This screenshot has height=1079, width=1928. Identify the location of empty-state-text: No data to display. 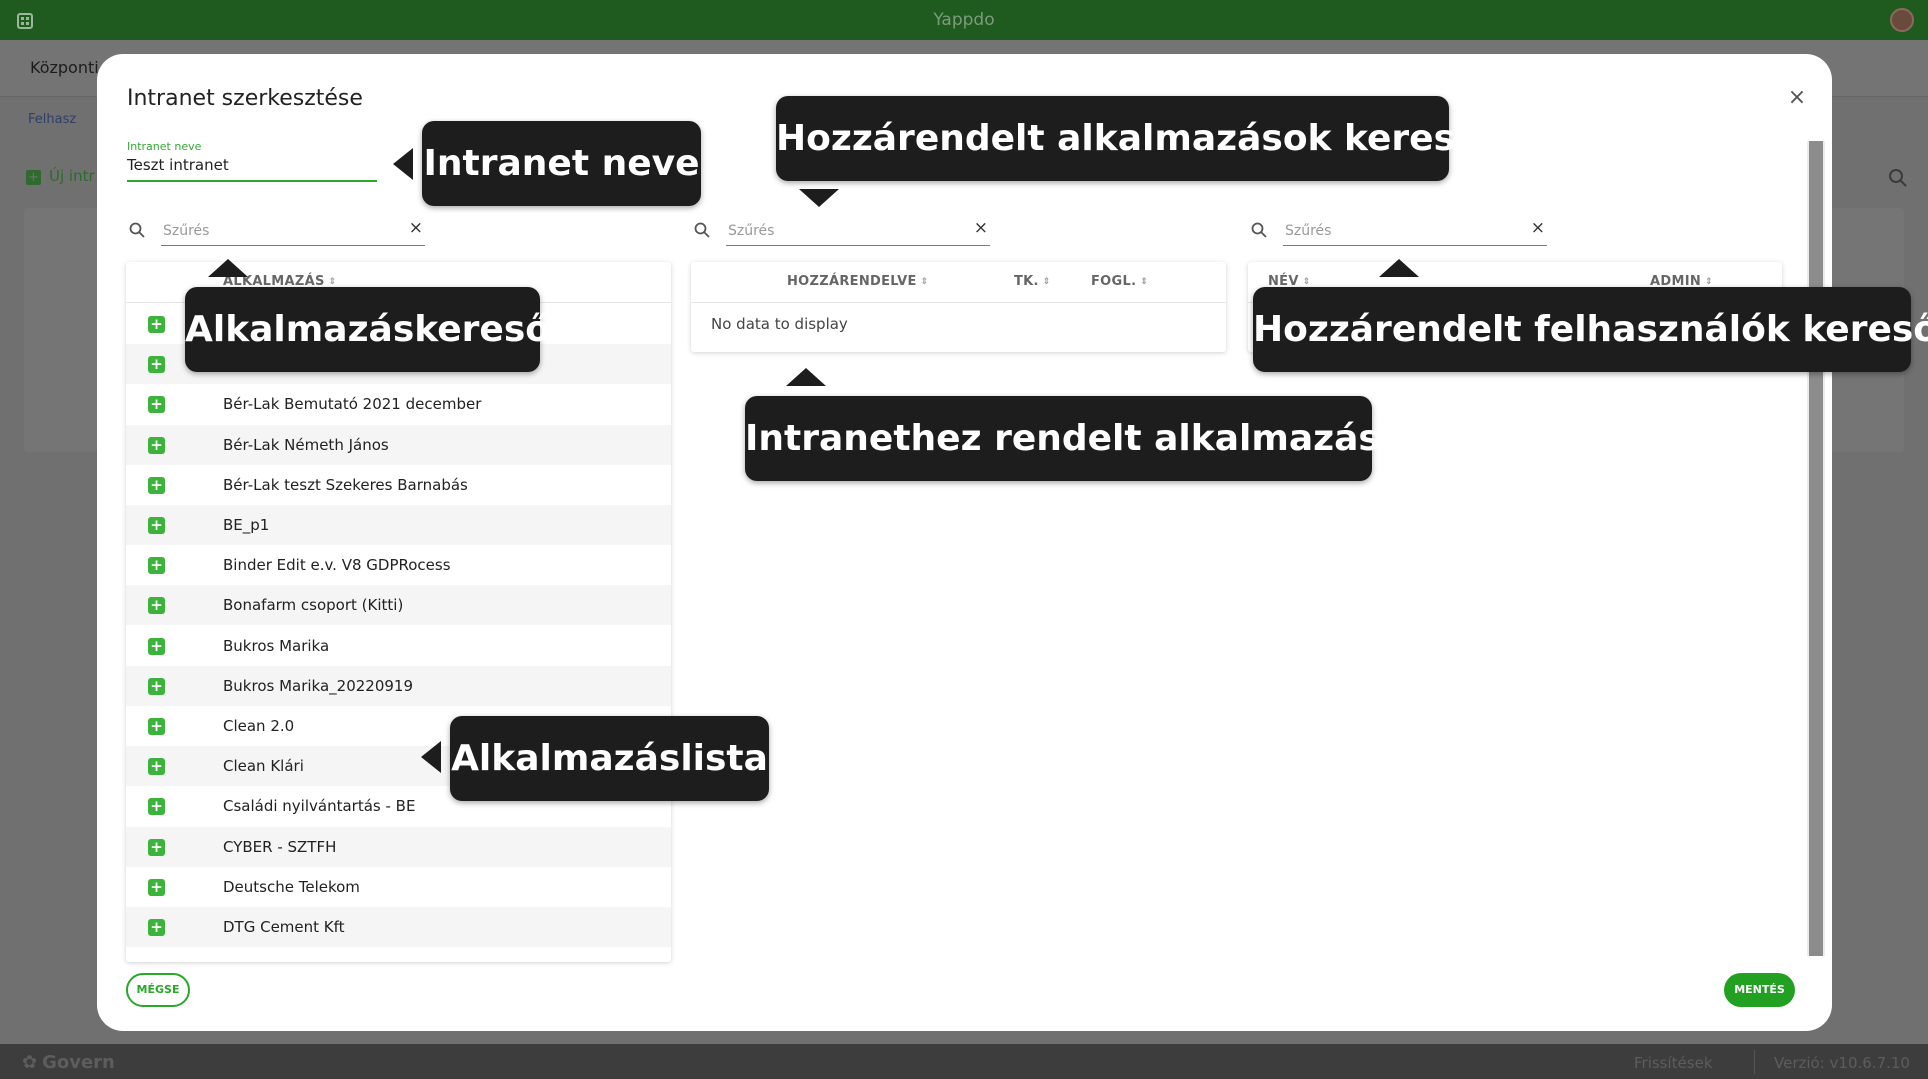
(779, 324).